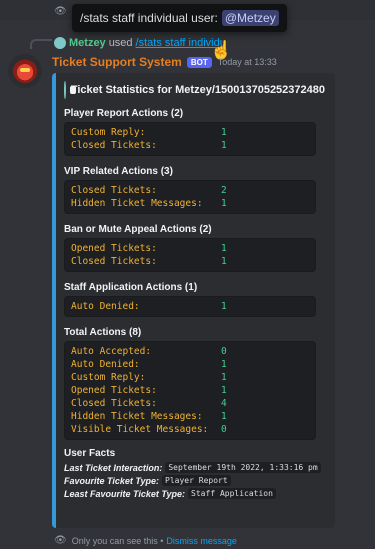  I want to click on field-name: VIP Related Actions (3), so click(118, 171).